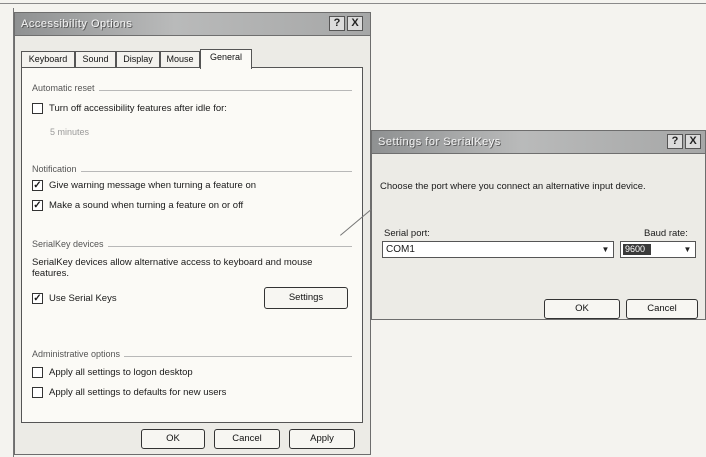 The image size is (706, 457). I want to click on use-serial-keys-label: Use Serial Keys, so click(83, 298).